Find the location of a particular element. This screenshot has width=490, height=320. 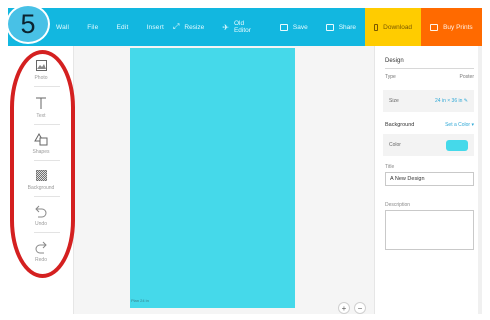

tool-photo: Photo is located at coordinates (41, 69).